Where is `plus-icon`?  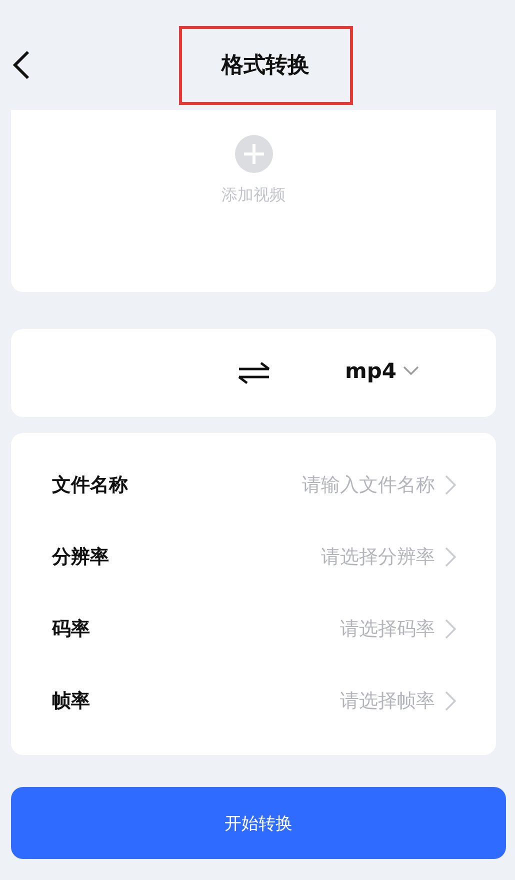 plus-icon is located at coordinates (253, 154).